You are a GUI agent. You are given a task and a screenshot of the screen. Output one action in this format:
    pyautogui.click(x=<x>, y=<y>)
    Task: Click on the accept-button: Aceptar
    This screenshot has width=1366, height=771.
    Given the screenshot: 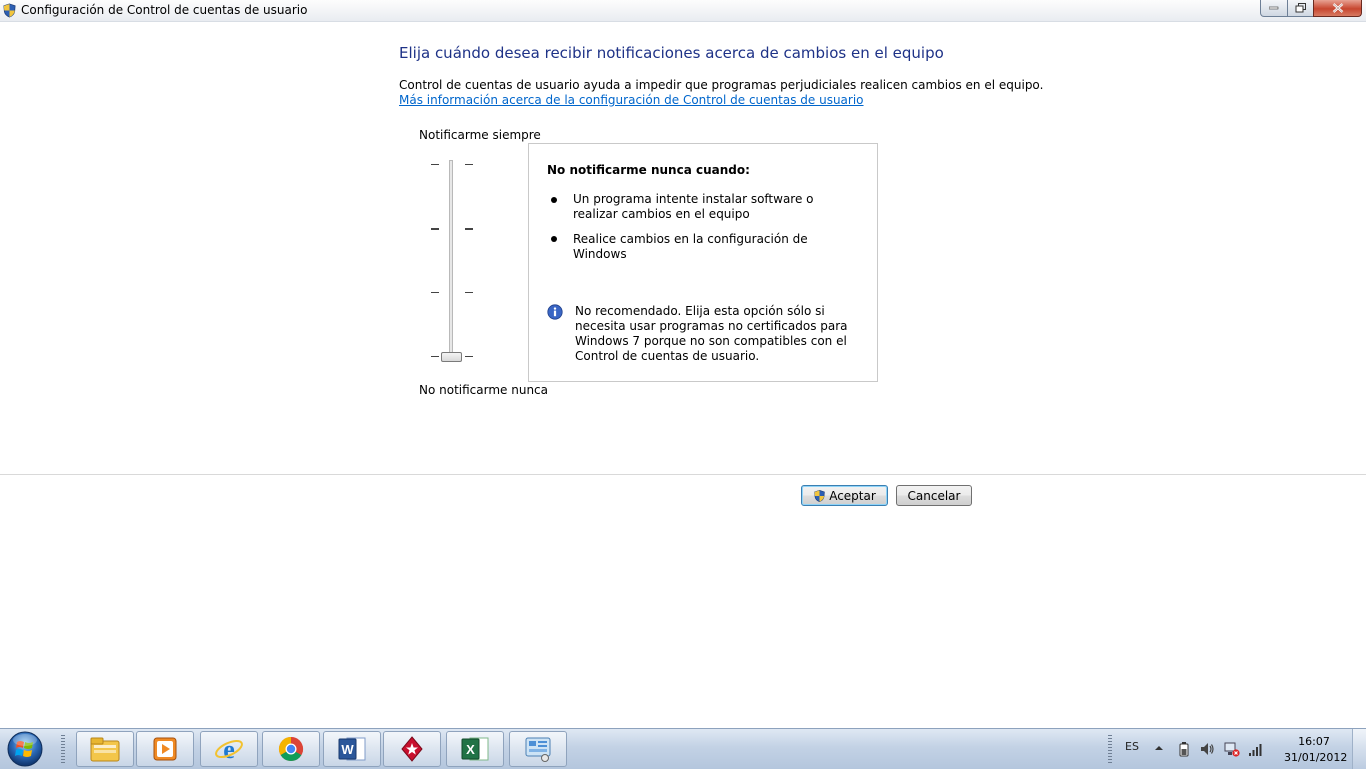 What is the action you would take?
    pyautogui.click(x=844, y=495)
    